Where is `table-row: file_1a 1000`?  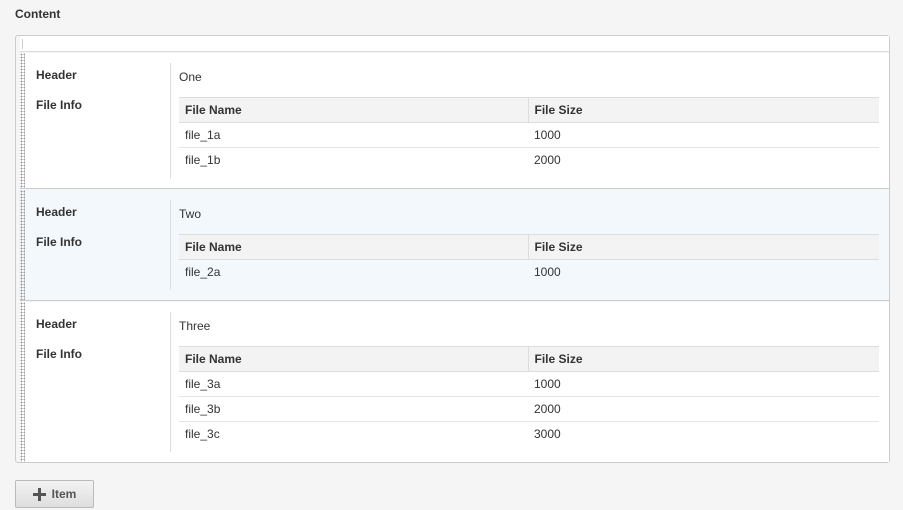 table-row: file_1a 1000 is located at coordinates (529, 135).